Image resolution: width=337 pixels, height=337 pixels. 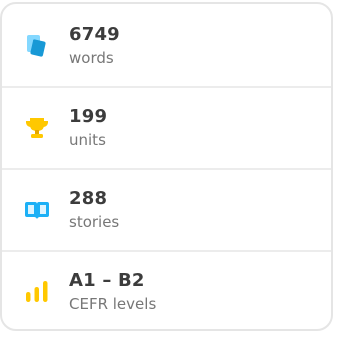 I want to click on level-bars-icon, so click(x=37, y=292).